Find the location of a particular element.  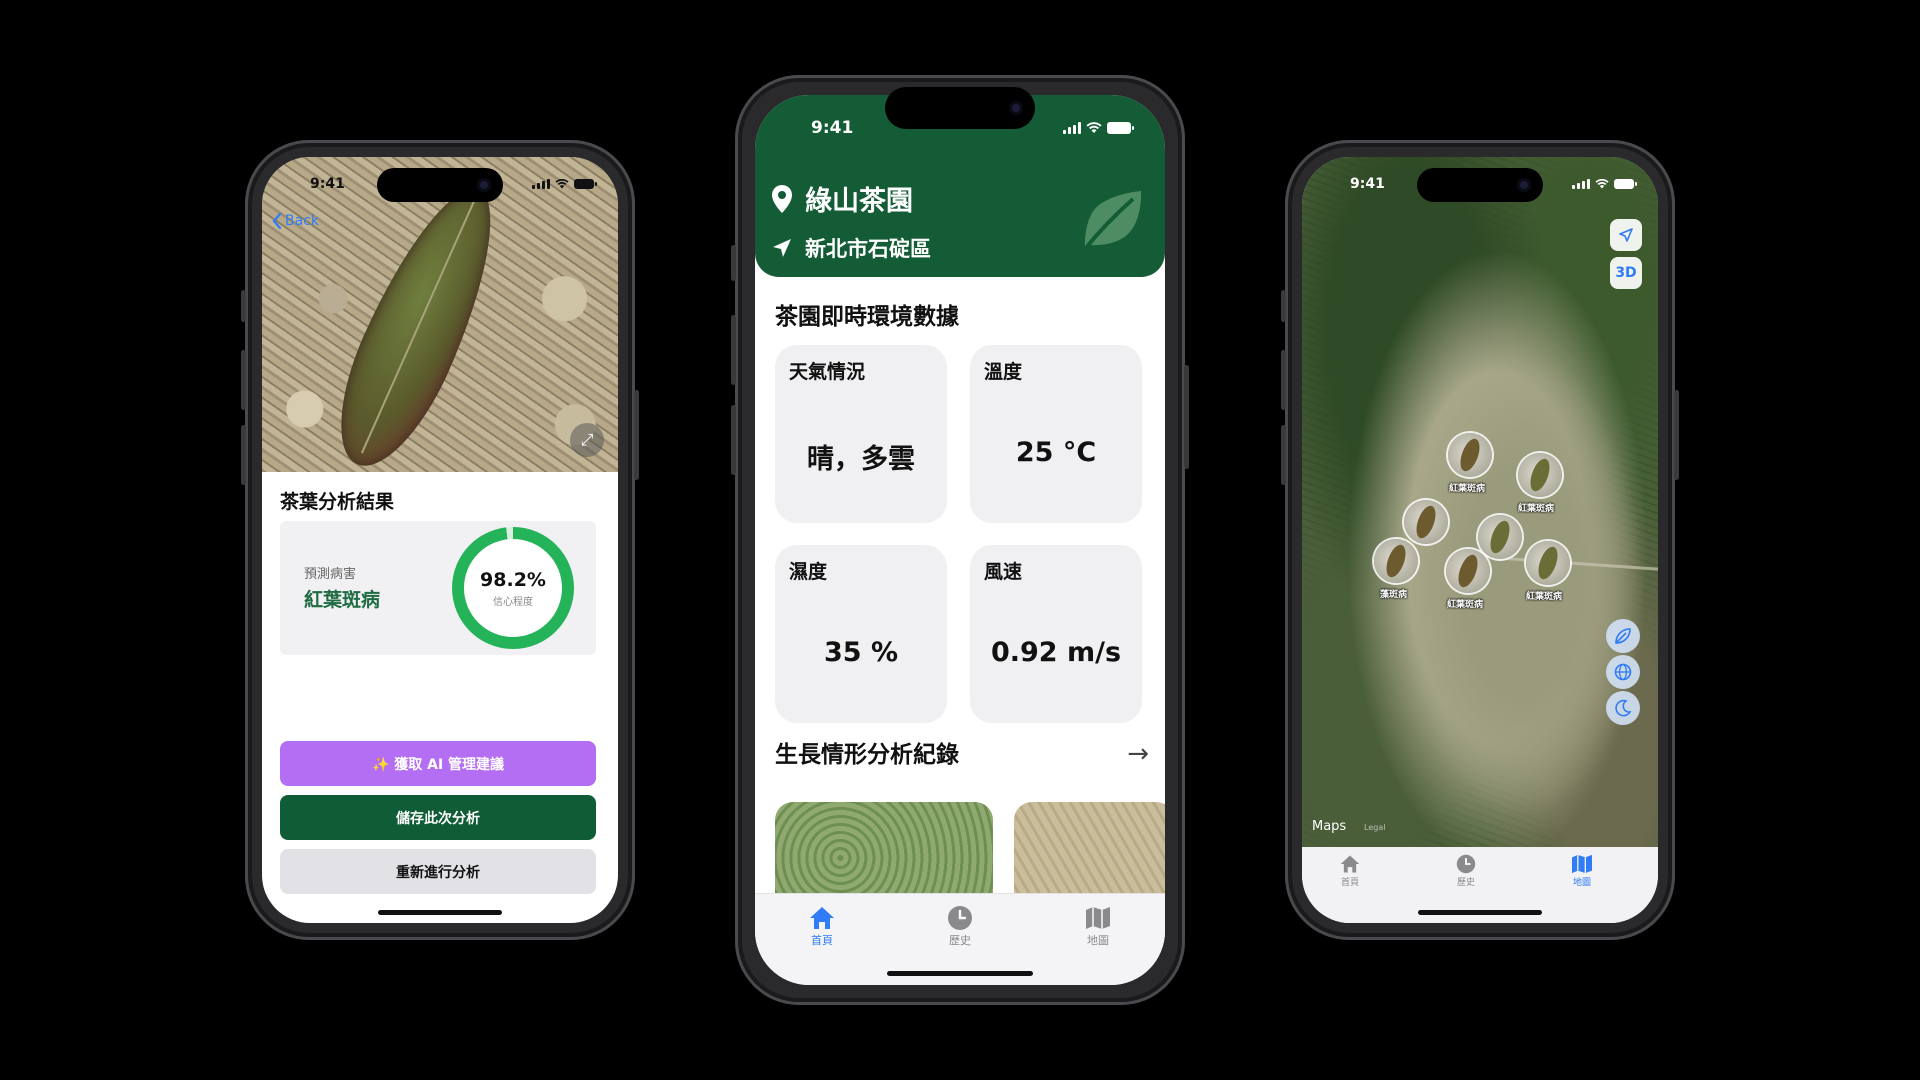

card-title: 風速 is located at coordinates (1003, 572).